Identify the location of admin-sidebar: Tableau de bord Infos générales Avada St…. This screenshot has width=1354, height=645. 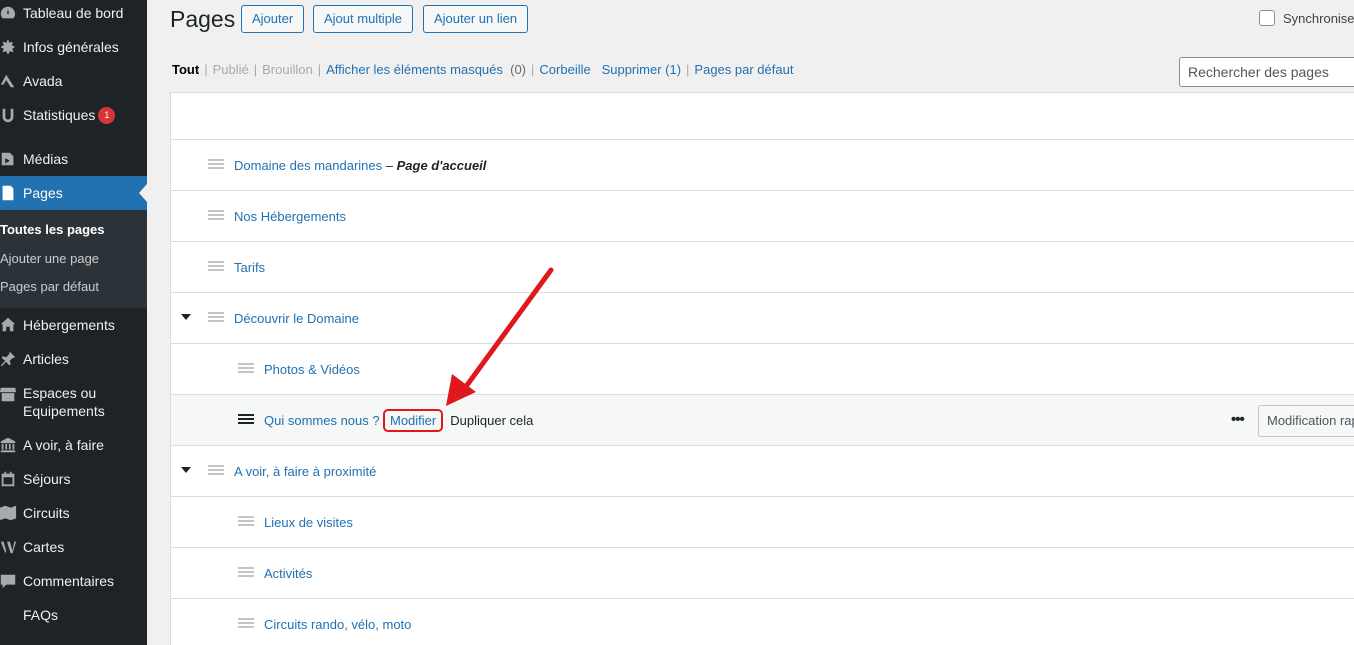
(73, 322).